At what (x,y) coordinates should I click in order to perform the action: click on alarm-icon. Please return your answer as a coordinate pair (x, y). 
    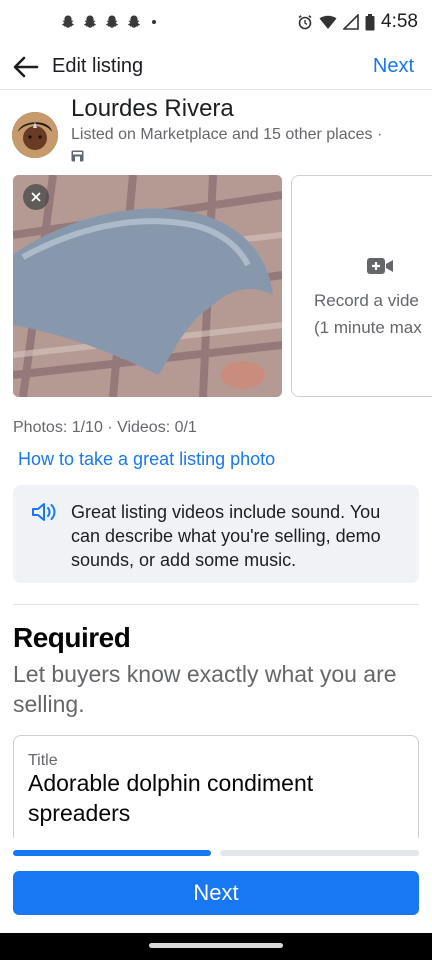
    Looking at the image, I should click on (305, 22).